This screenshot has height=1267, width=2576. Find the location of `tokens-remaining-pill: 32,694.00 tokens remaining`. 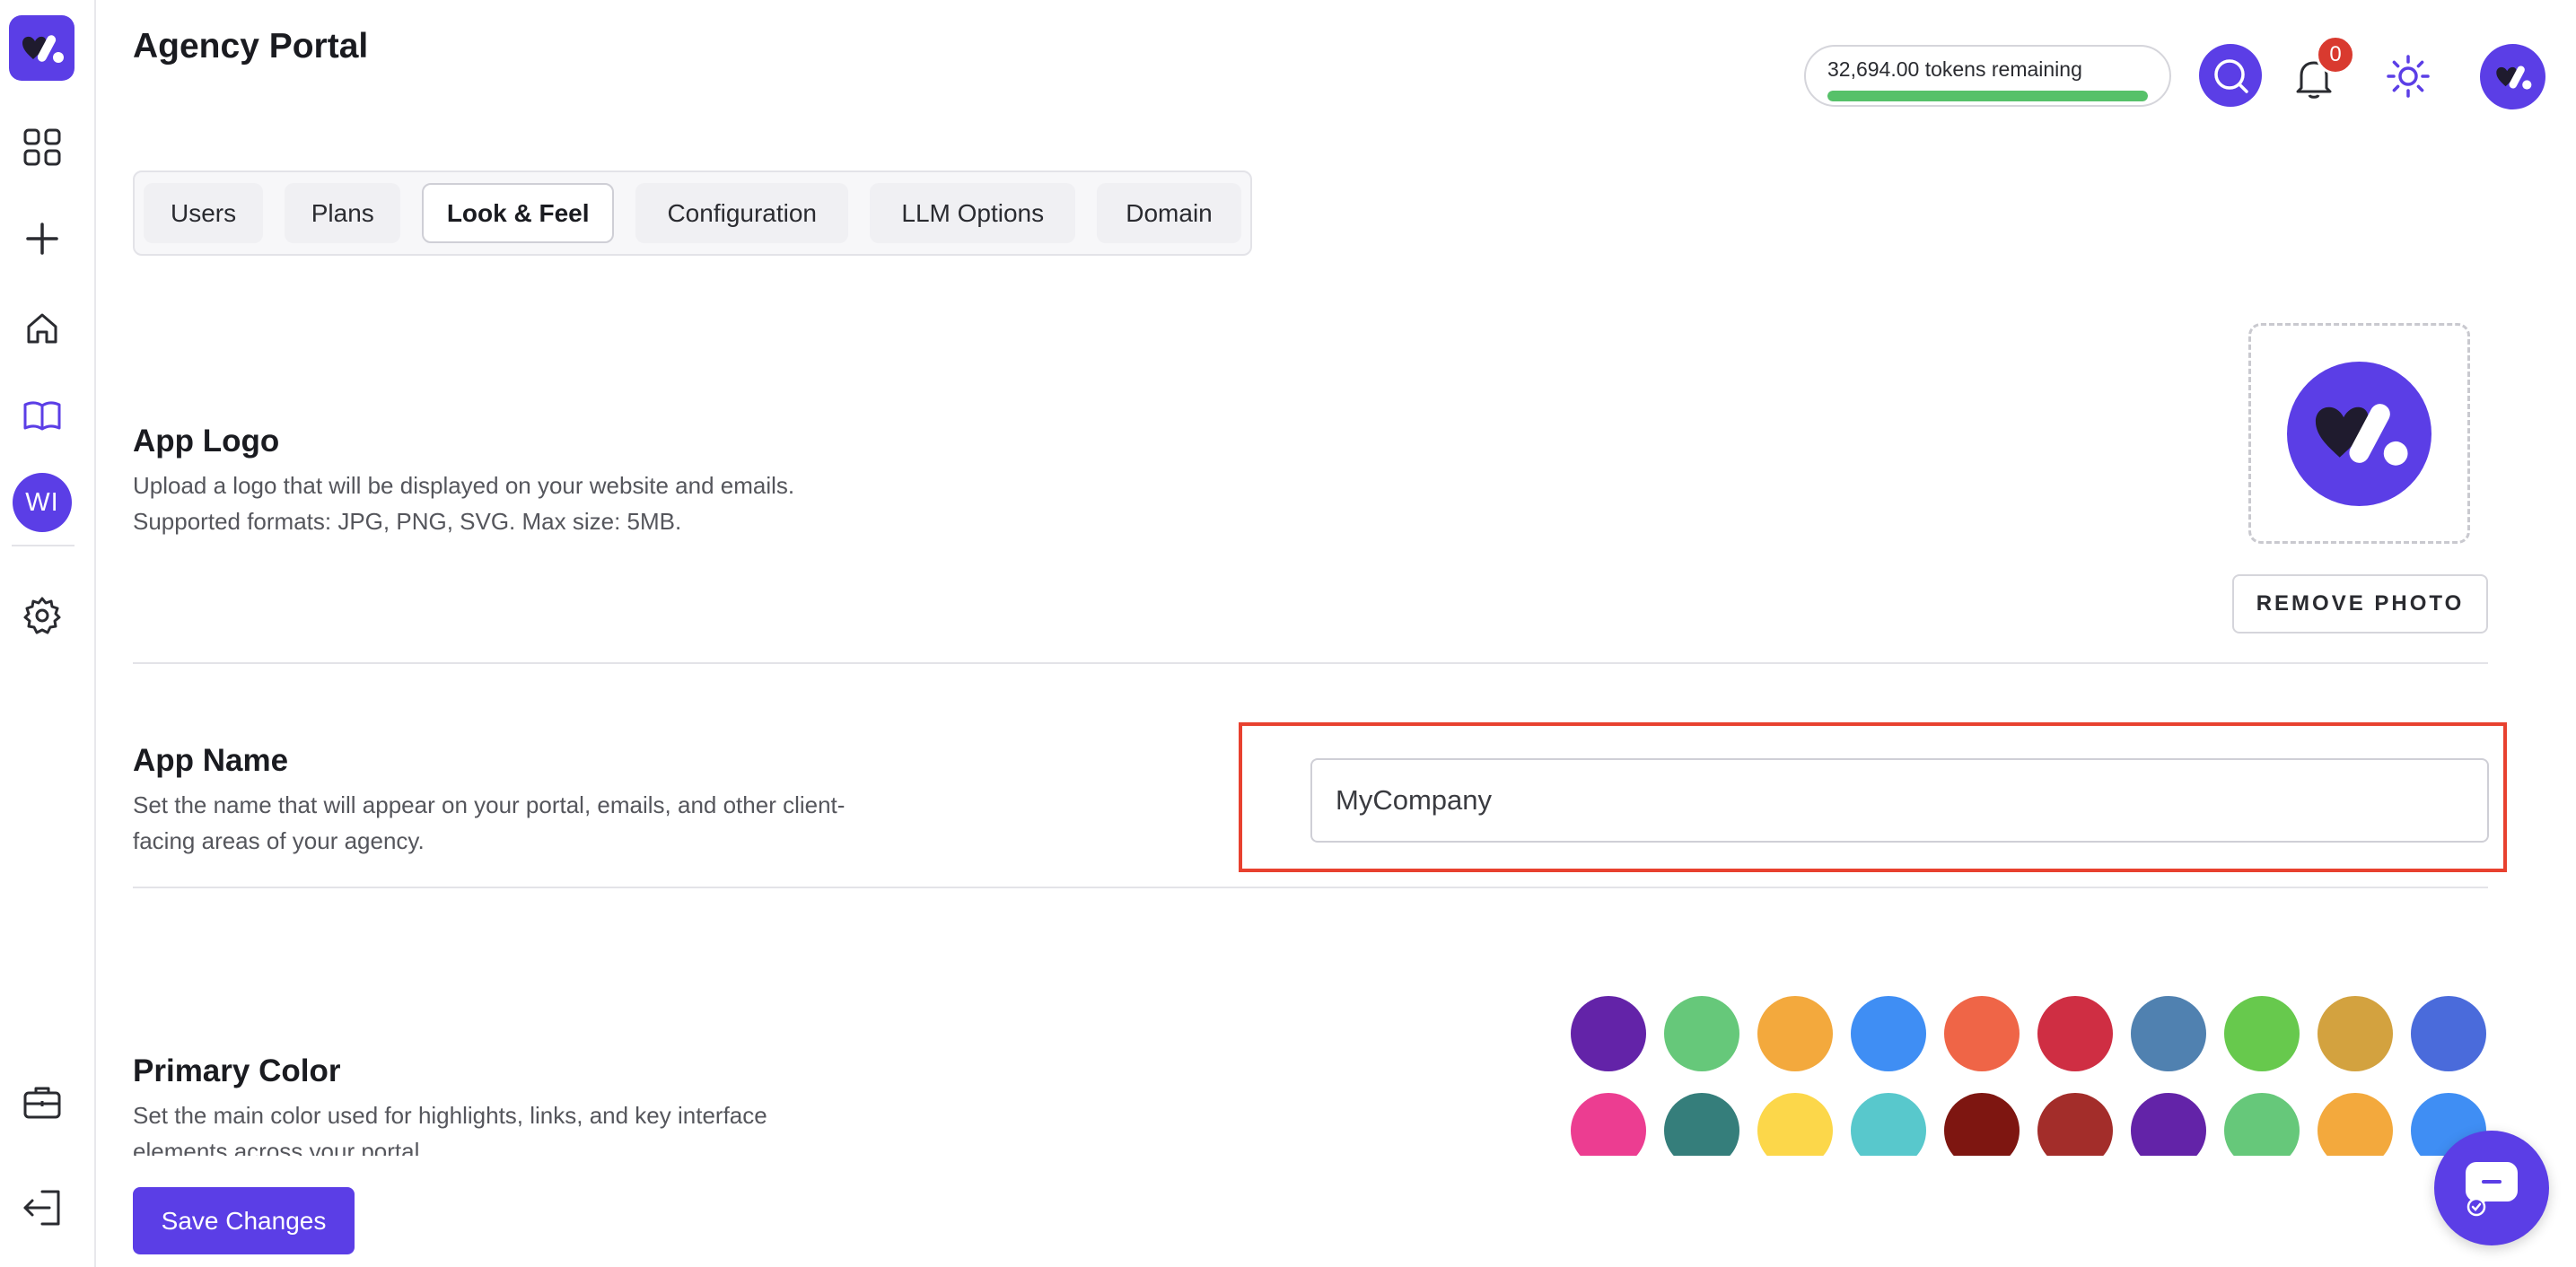

tokens-remaining-pill: 32,694.00 tokens remaining is located at coordinates (1987, 76).